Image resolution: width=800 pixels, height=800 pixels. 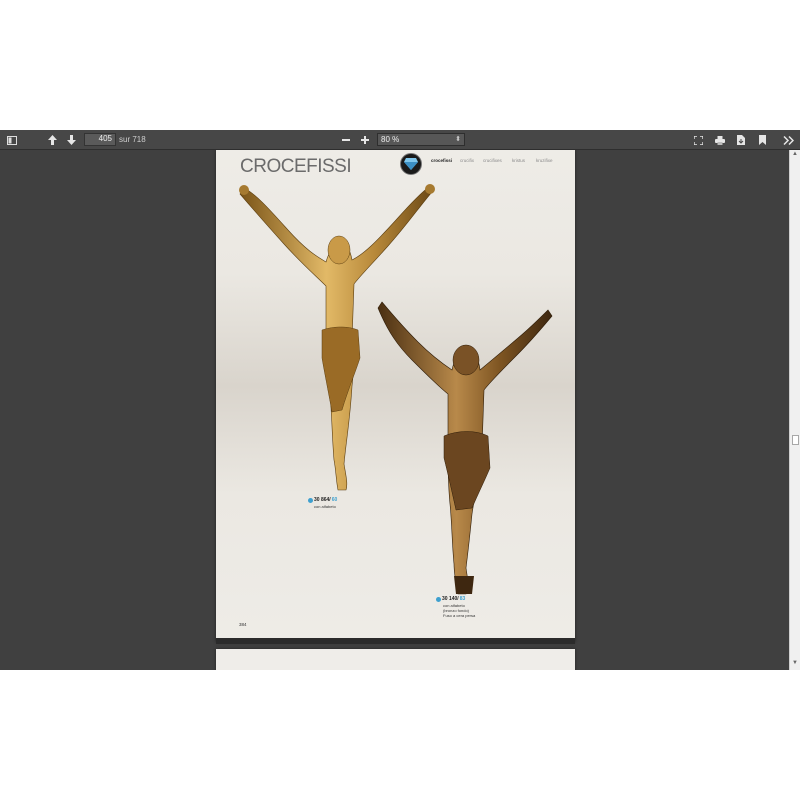 I want to click on double-chevron-right-icon, so click(x=788, y=140).